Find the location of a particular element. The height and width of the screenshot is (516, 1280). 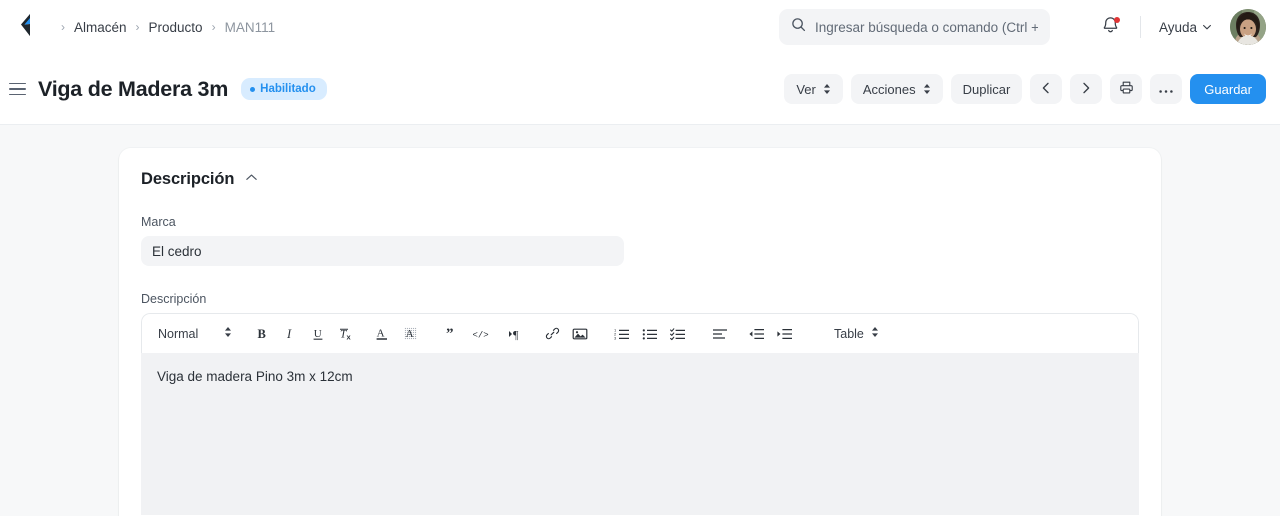

section-title: Descripción is located at coordinates (188, 179).